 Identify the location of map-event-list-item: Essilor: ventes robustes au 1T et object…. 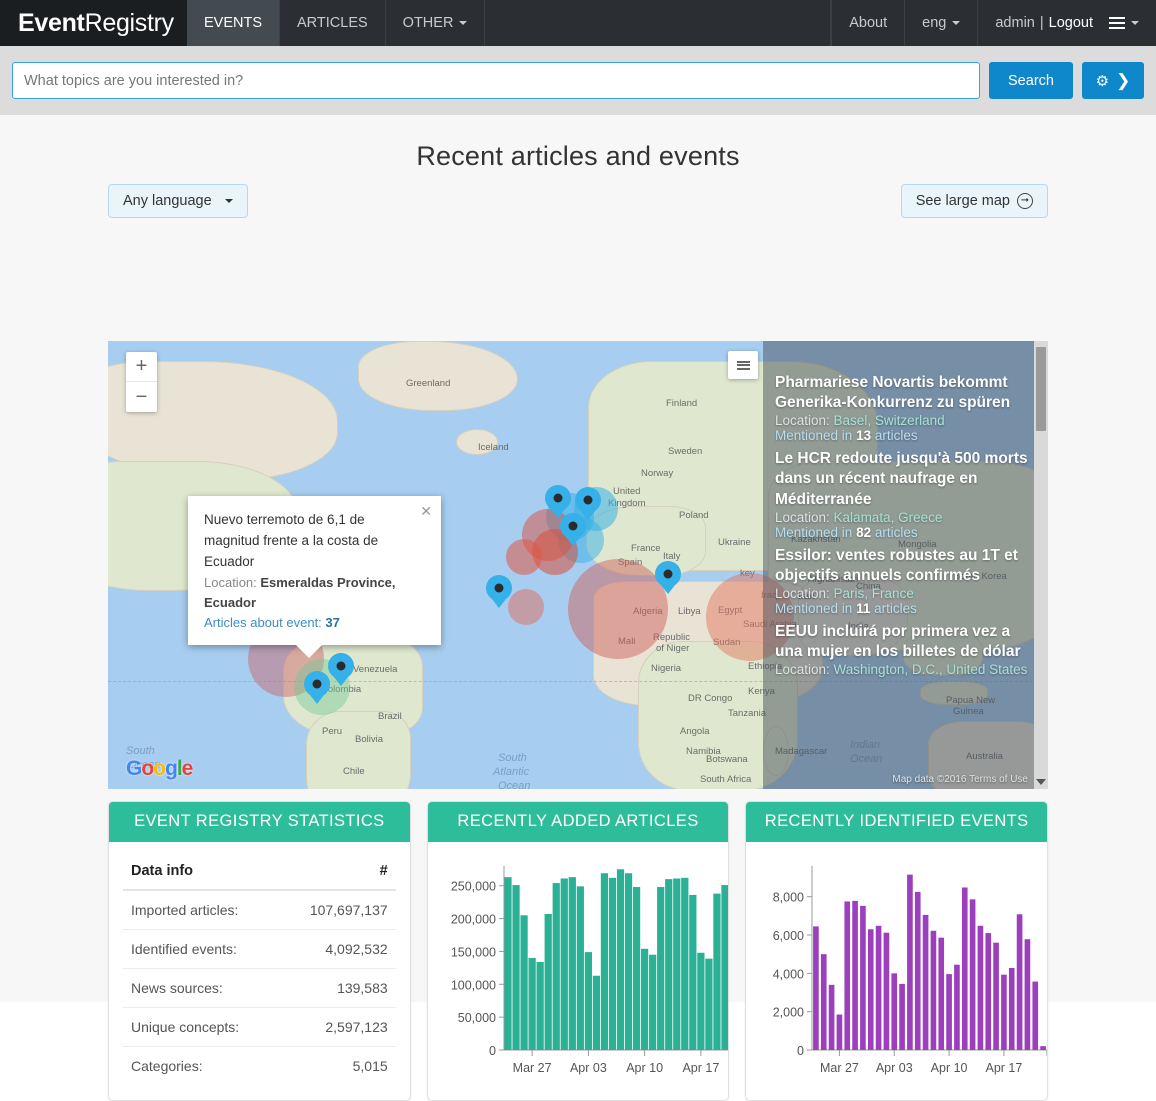
(902, 581).